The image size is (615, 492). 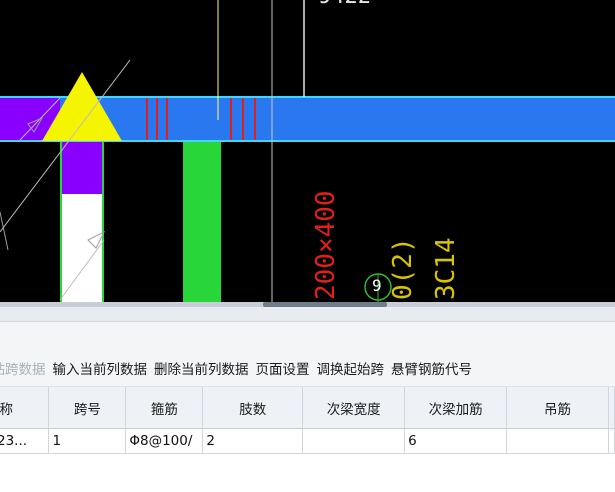 I want to click on span-data-toolbar: 粘贴跨数据 输入当前列数据 删除当前列数据 页面设置 调换起始跨 悬臂钢筋代号, so click(x=307, y=368).